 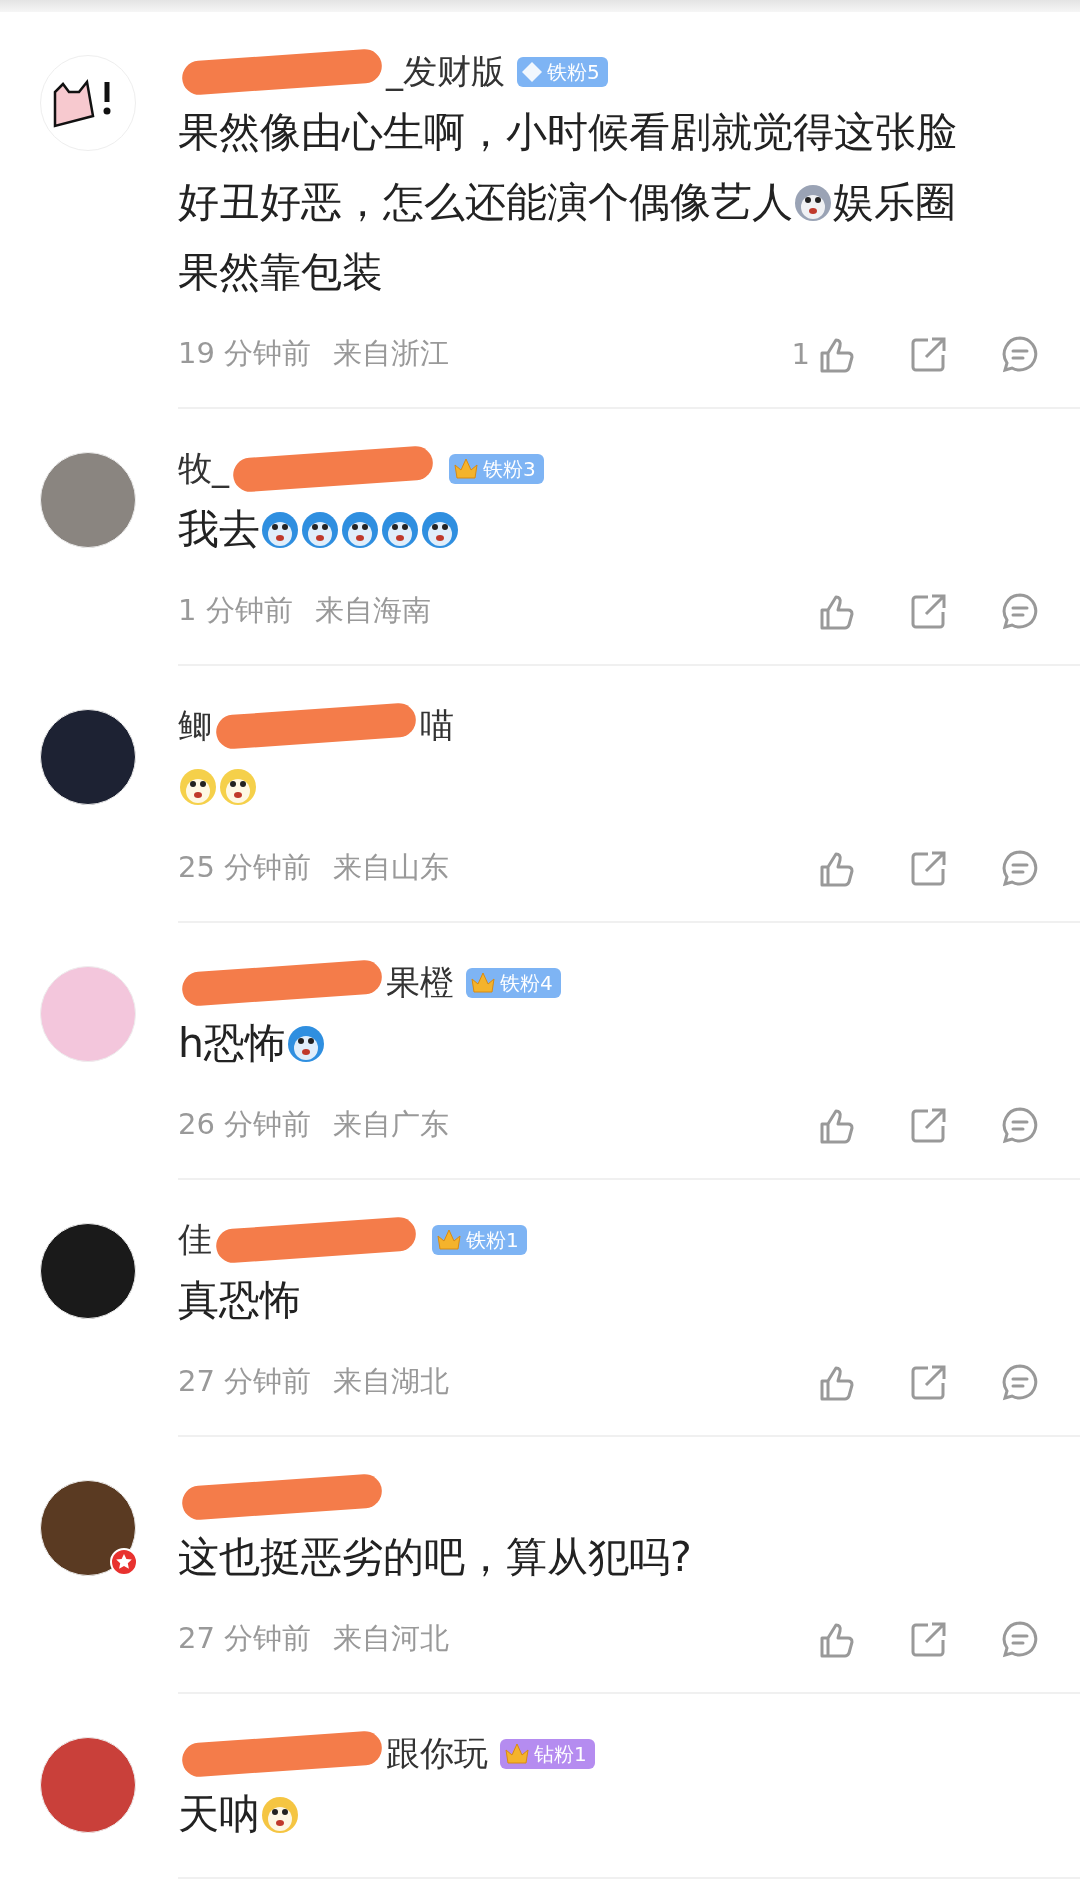 What do you see at coordinates (445, 72) in the screenshot?
I see `username: _发财版` at bounding box center [445, 72].